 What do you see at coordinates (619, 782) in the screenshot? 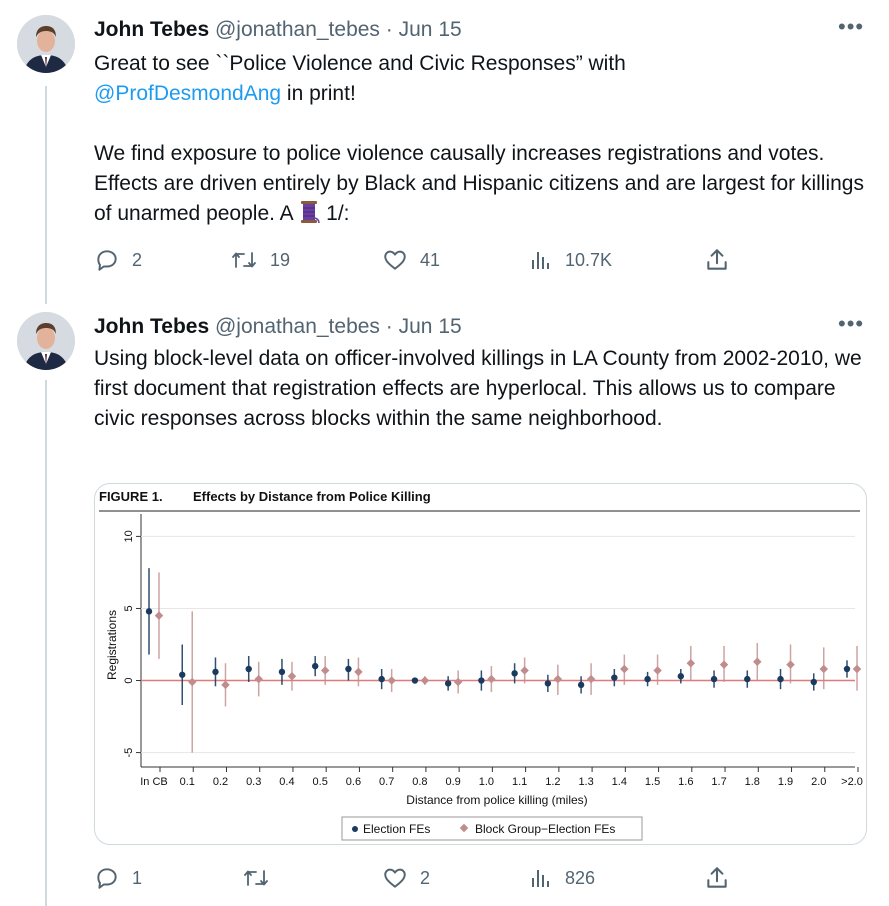
I see `x-tick-label: 1.4` at bounding box center [619, 782].